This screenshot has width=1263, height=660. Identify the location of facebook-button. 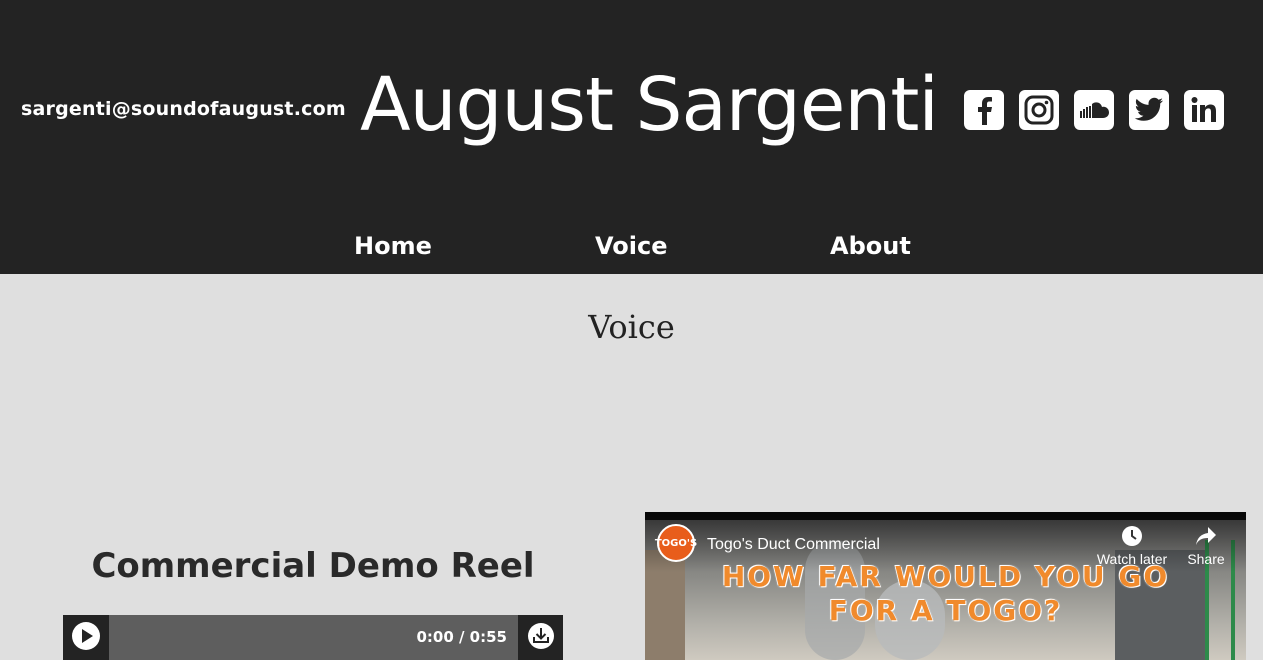
(984, 110).